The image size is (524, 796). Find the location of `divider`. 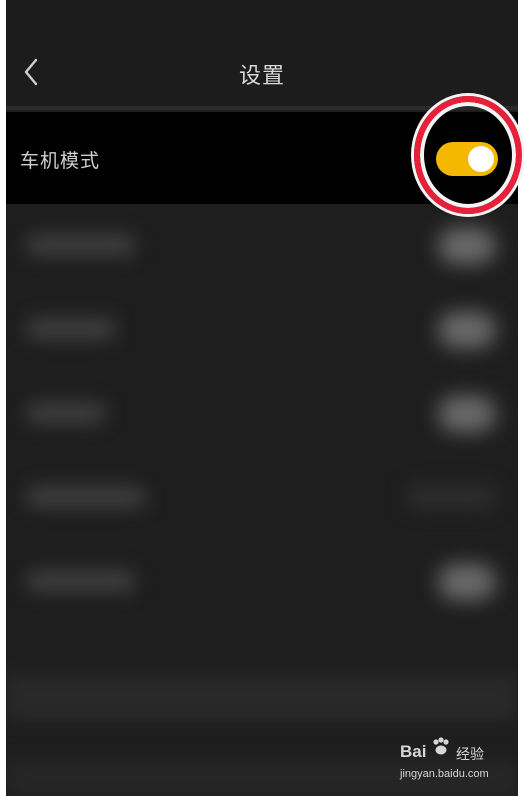

divider is located at coordinates (262, 108).